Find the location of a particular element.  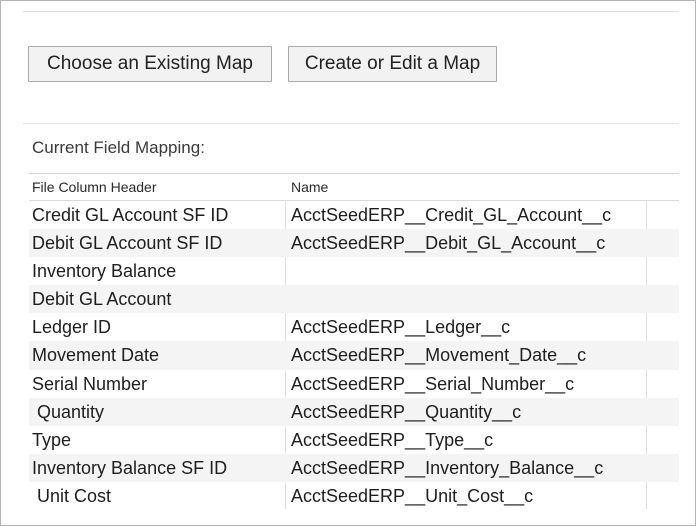

field-name-cell: AcctSeedERP__Credit_GL_Account__c is located at coordinates (451, 215).